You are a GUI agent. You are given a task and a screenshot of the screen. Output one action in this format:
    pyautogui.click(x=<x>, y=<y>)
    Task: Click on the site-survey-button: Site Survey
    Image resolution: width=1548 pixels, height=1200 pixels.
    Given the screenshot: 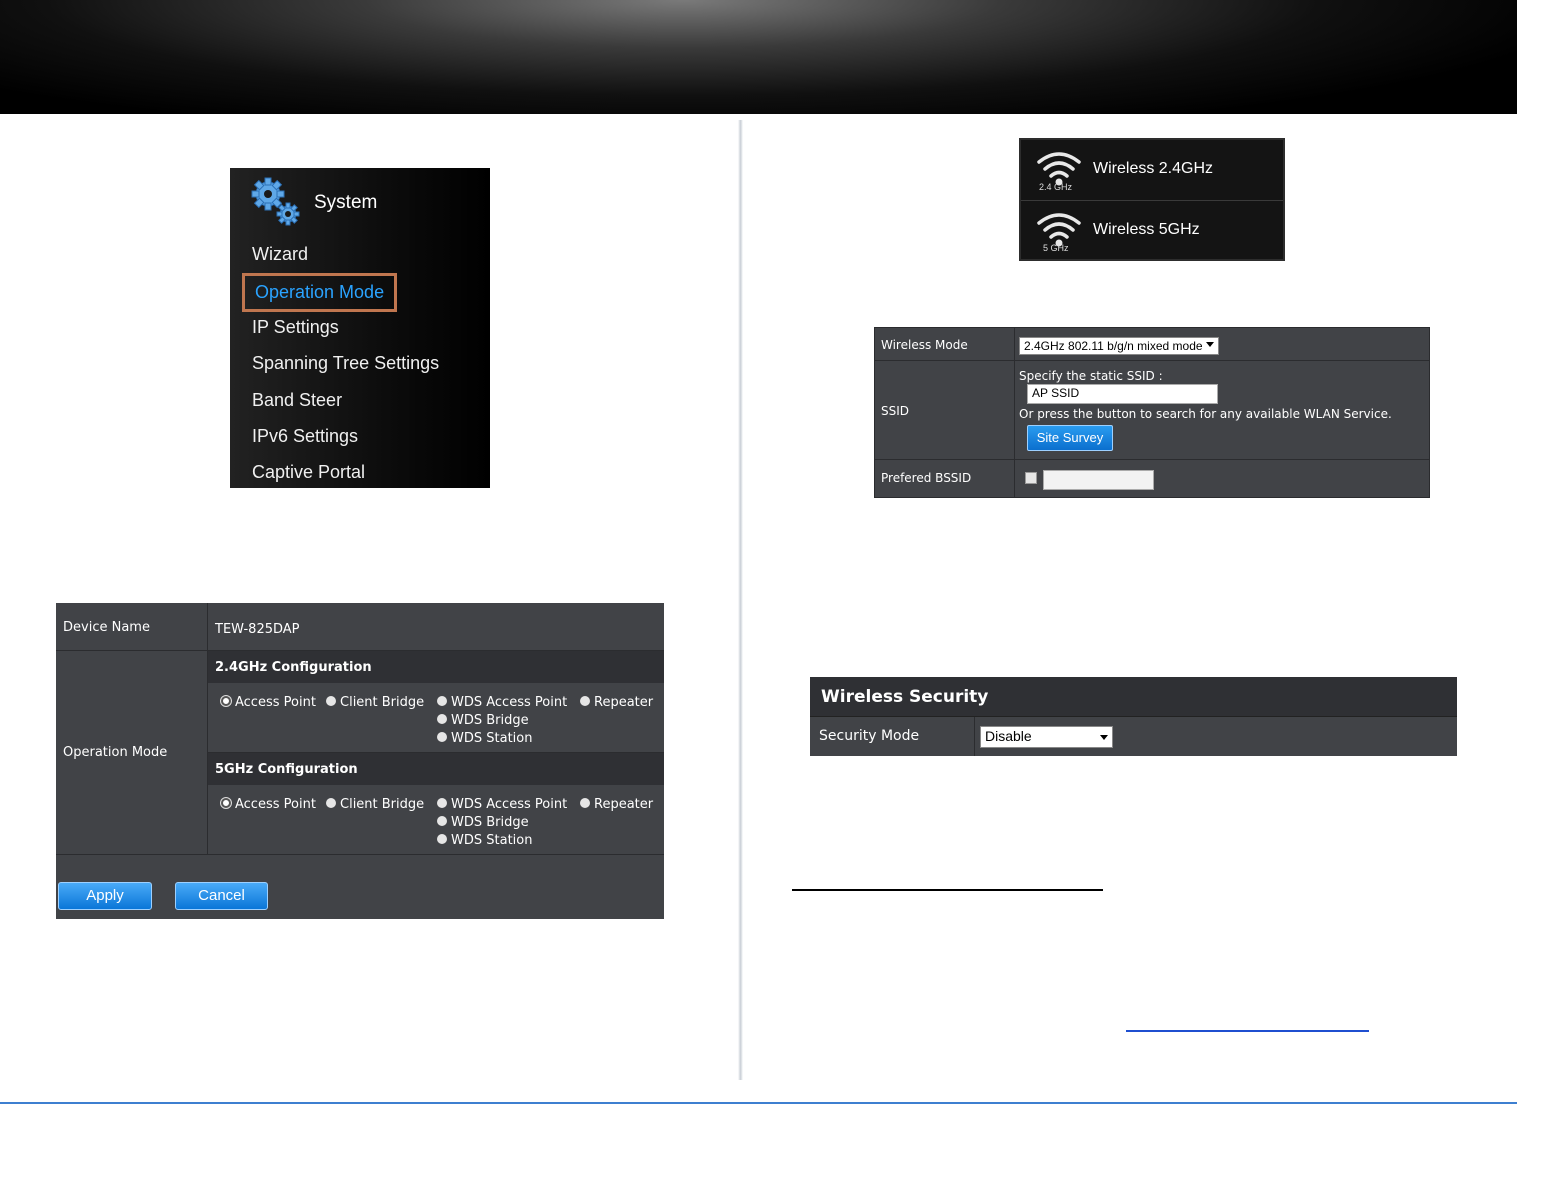 What is the action you would take?
    pyautogui.click(x=1070, y=438)
    